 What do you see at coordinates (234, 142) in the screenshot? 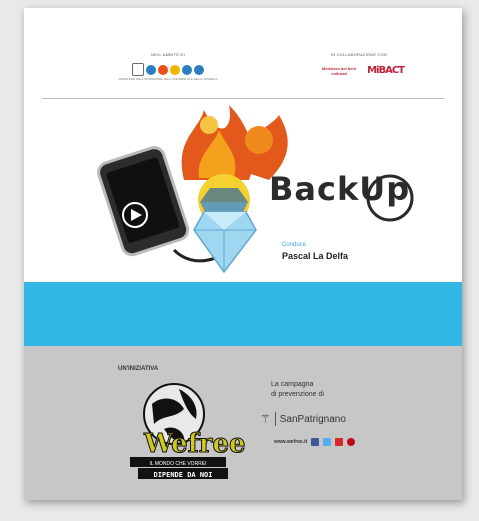
I see `flame-icon` at bounding box center [234, 142].